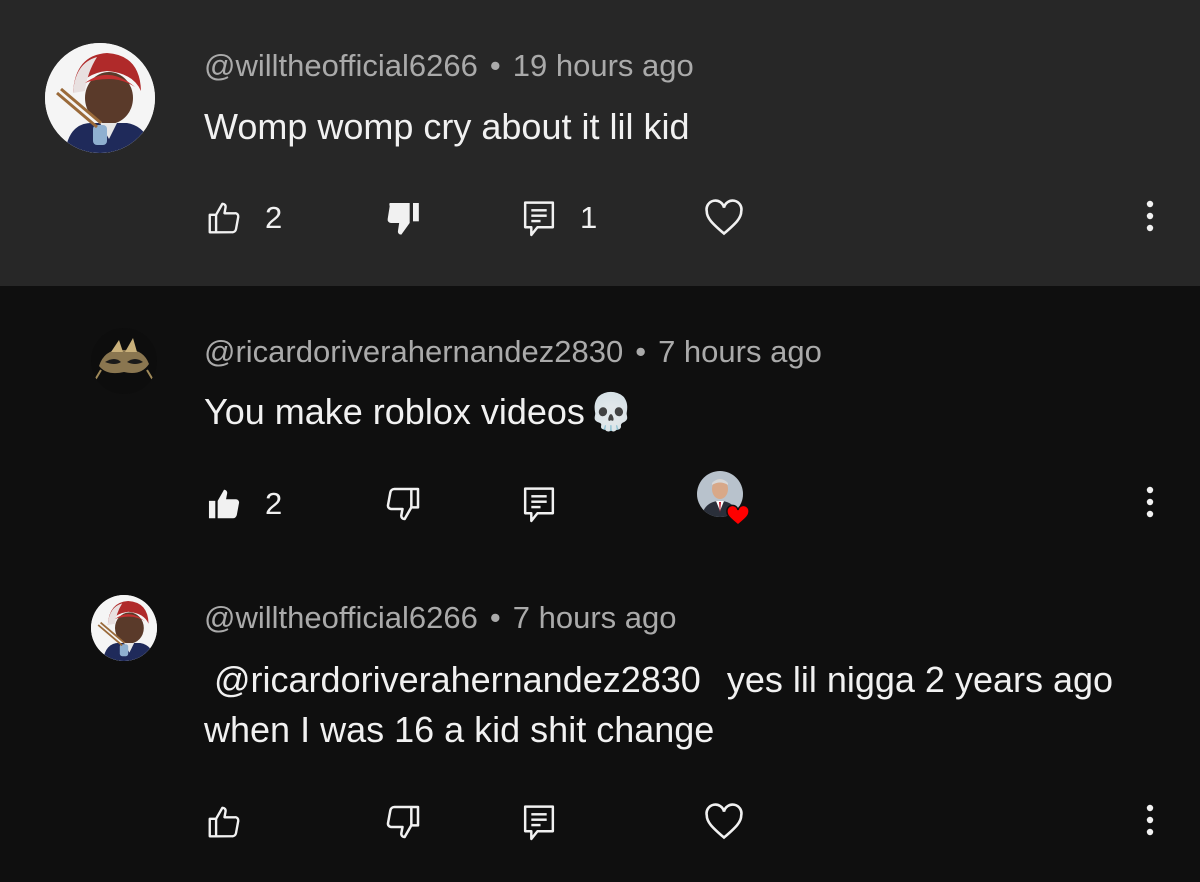 Image resolution: width=1200 pixels, height=882 pixels. I want to click on mask-avatar-icon, so click(124, 361).